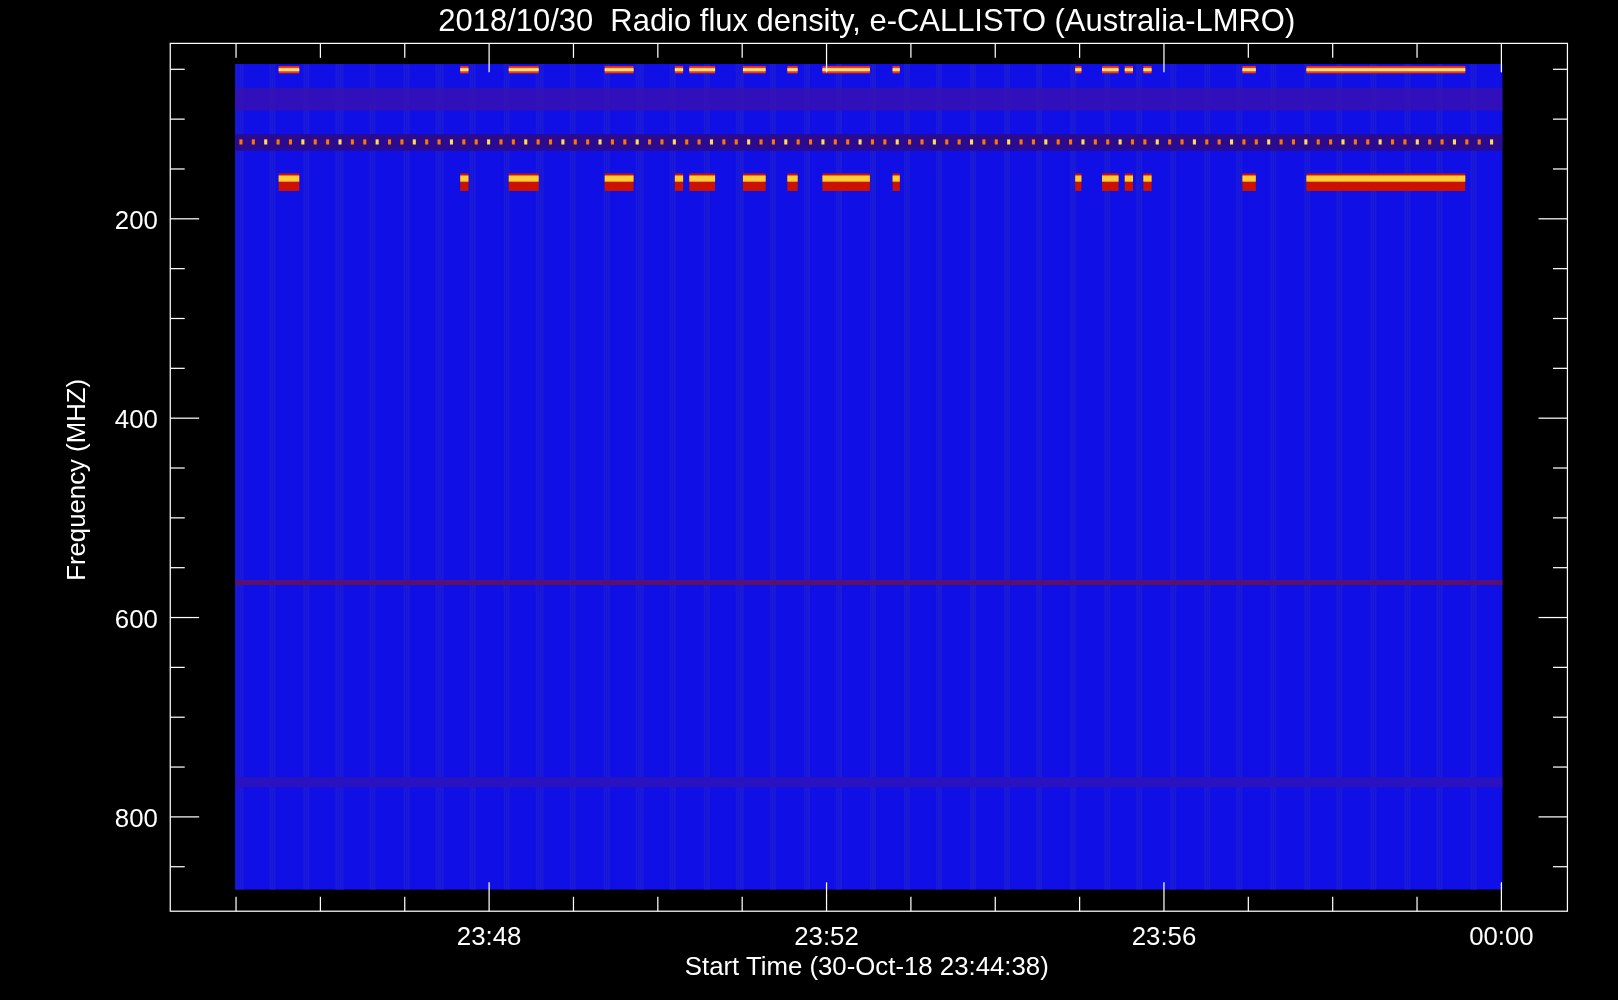 This screenshot has width=1618, height=1000. What do you see at coordinates (136, 419) in the screenshot?
I see `y-tick-label: 400` at bounding box center [136, 419].